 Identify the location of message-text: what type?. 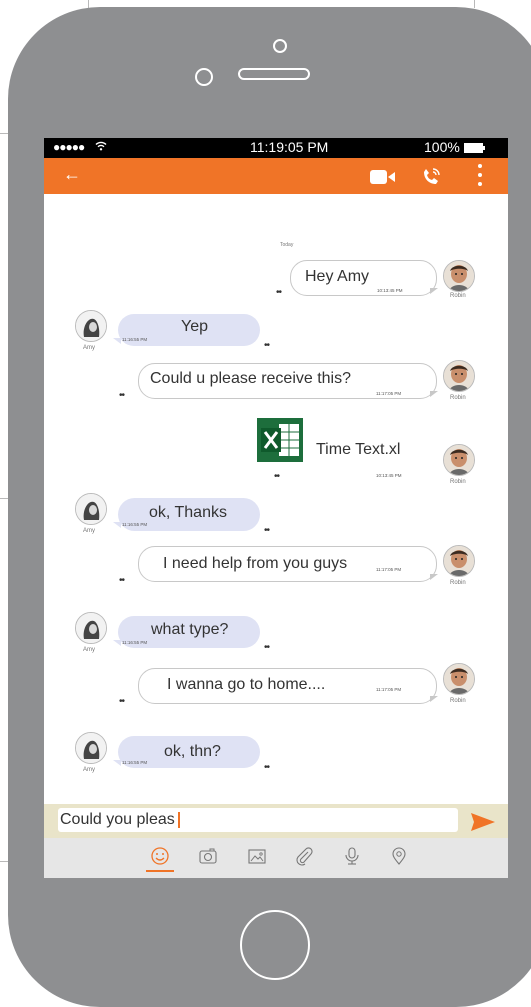
(190, 629).